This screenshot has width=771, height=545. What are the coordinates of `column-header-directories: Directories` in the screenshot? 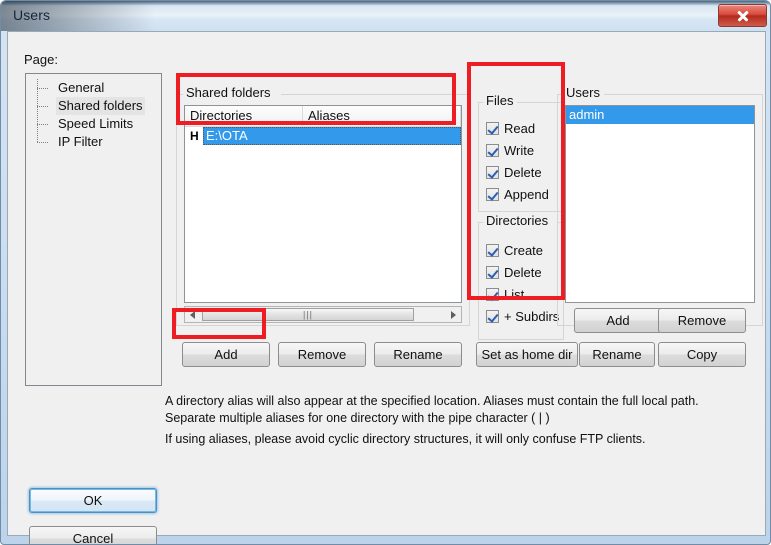 It's located at (244, 116).